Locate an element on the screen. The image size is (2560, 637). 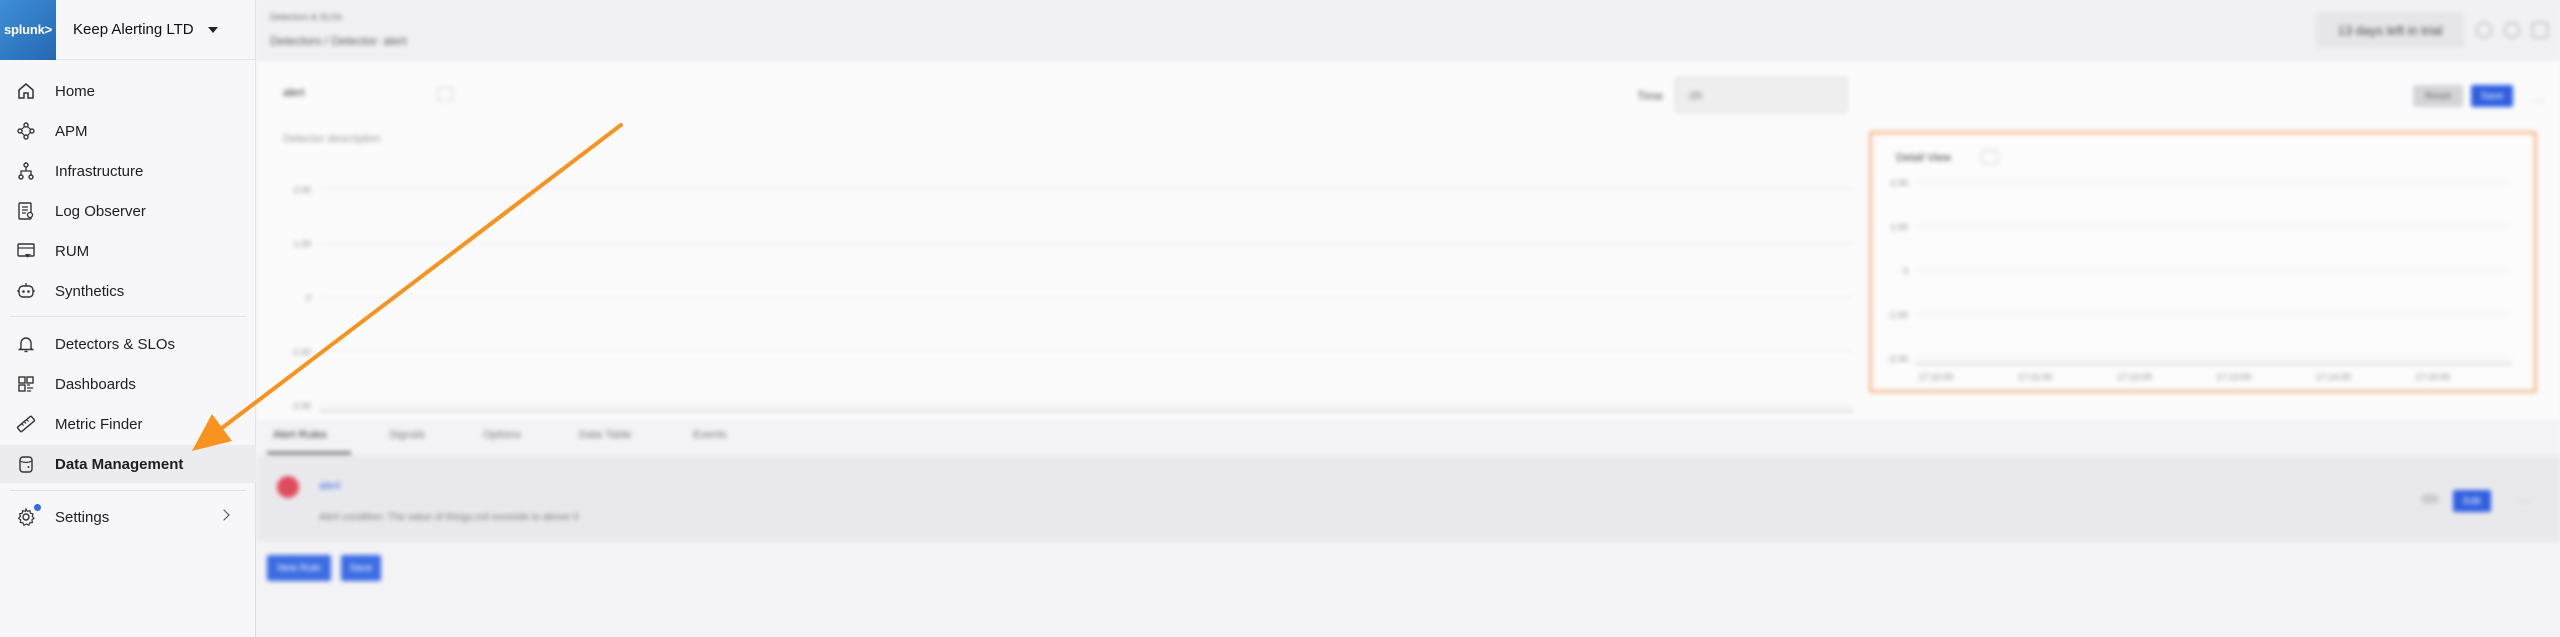
profile-icon is located at coordinates (2540, 30).